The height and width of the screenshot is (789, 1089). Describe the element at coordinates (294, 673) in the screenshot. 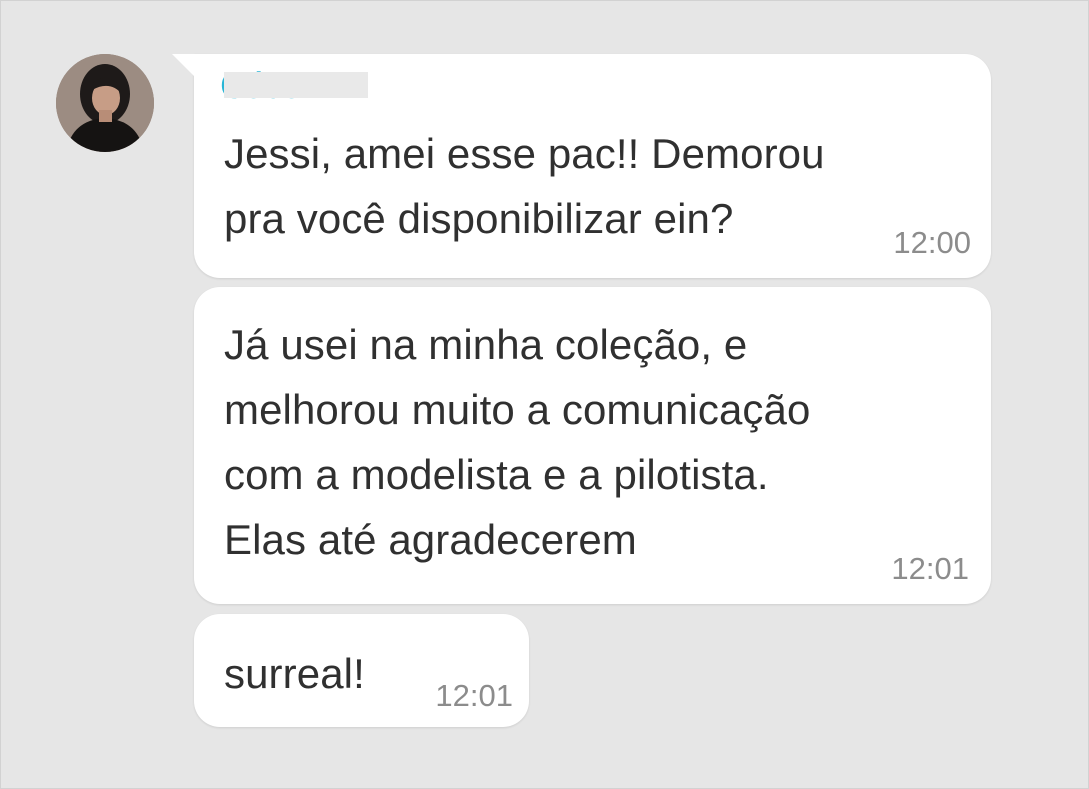

I see `message-text: surreal!` at that location.